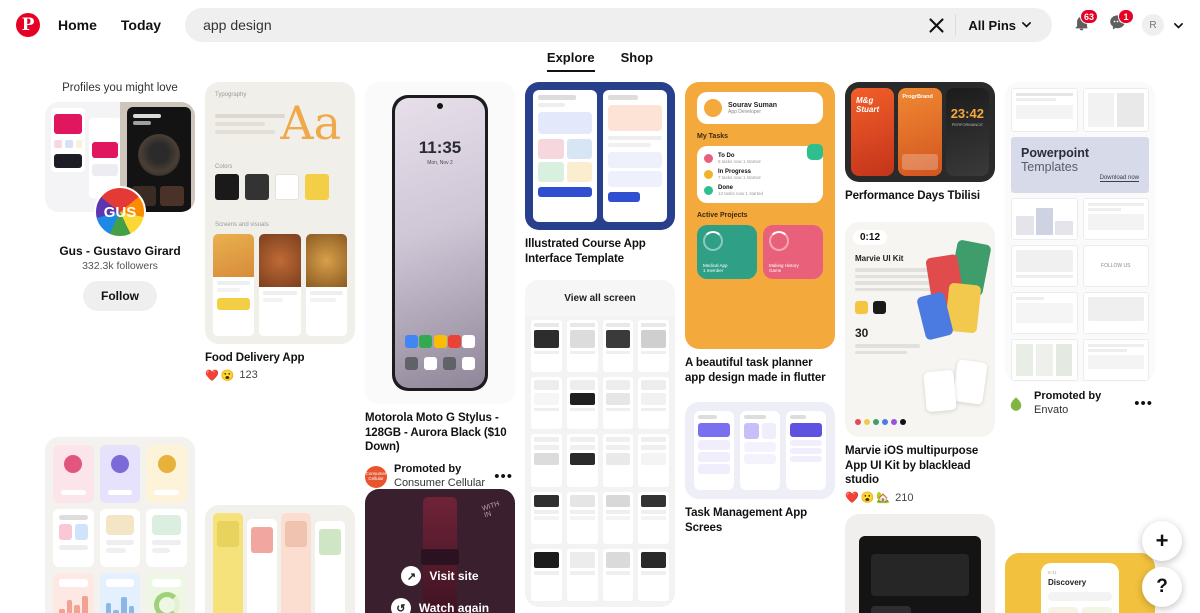 The width and height of the screenshot is (1200, 613). I want to click on profiles-you-might-love-title: Profiles you might love, so click(120, 88).